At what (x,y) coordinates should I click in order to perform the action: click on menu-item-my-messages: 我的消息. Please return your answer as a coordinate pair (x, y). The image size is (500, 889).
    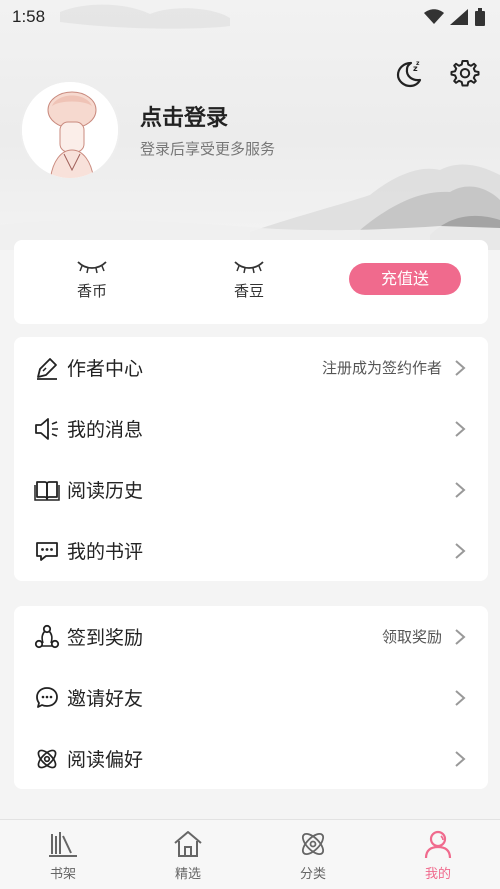
    Looking at the image, I should click on (251, 428).